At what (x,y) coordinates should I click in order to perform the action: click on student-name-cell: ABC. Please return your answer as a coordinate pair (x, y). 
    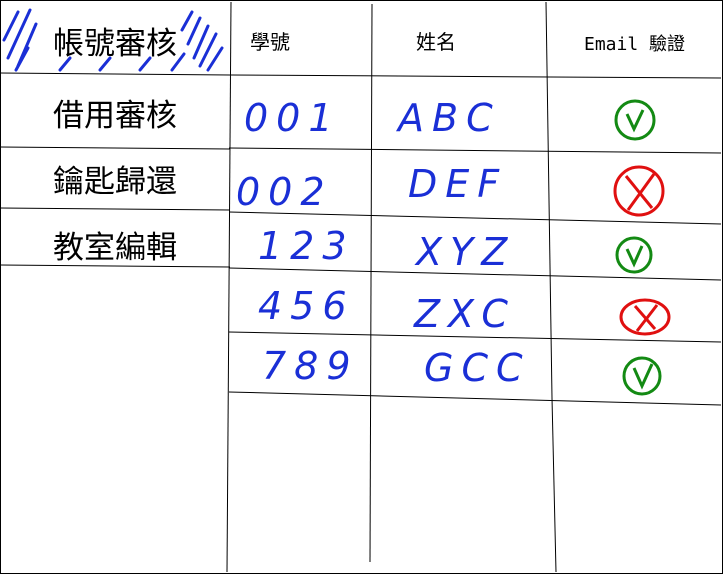
    Looking at the image, I should click on (449, 118).